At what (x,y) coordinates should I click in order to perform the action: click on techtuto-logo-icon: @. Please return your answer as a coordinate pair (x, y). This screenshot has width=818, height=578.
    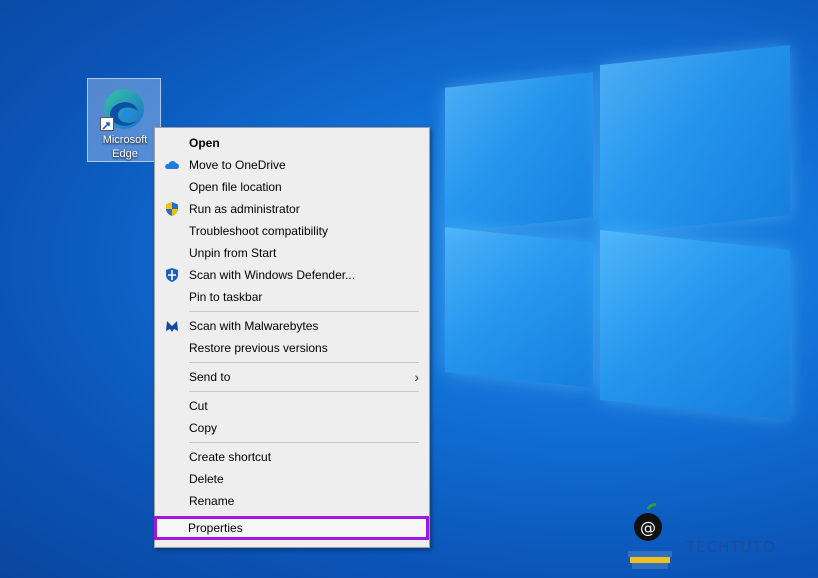
    Looking at the image, I should click on (650, 536).